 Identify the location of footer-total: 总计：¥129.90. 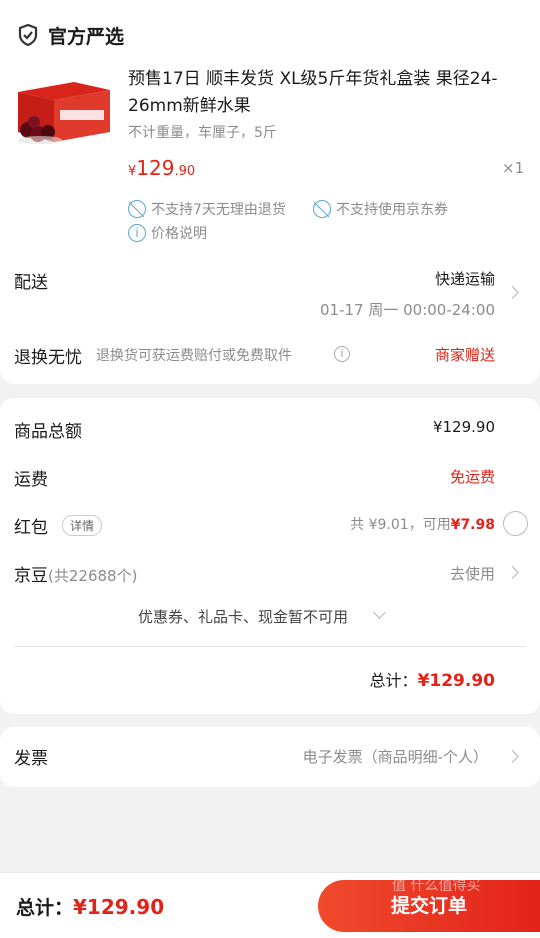
(90, 906).